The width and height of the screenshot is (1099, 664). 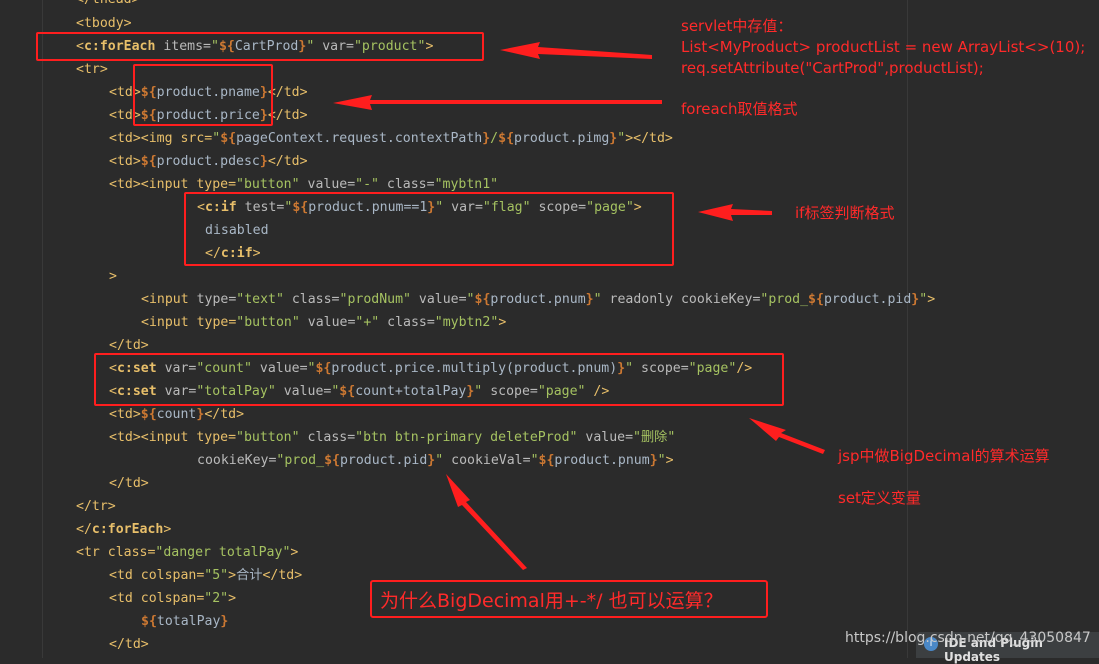 What do you see at coordinates (497, 102) in the screenshot?
I see `arrow-foreach-format` at bounding box center [497, 102].